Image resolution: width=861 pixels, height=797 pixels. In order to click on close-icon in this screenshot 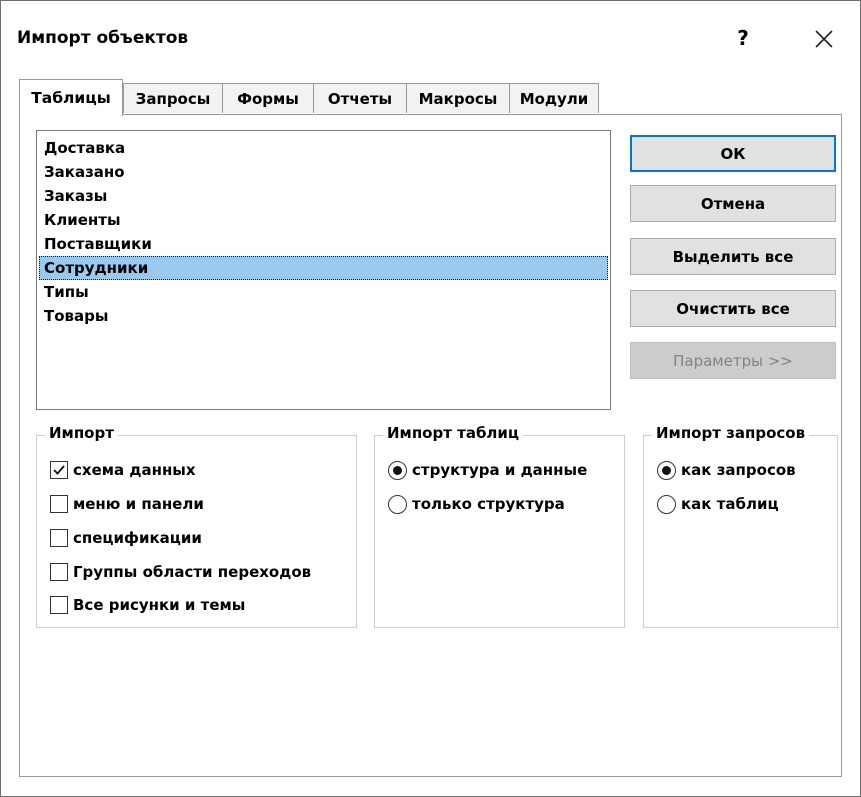, I will do `click(824, 39)`.